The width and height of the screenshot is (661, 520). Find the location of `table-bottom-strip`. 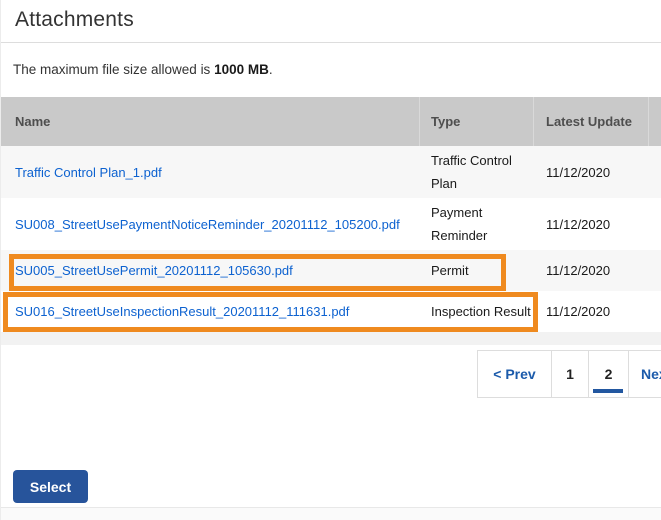

table-bottom-strip is located at coordinates (331, 338).